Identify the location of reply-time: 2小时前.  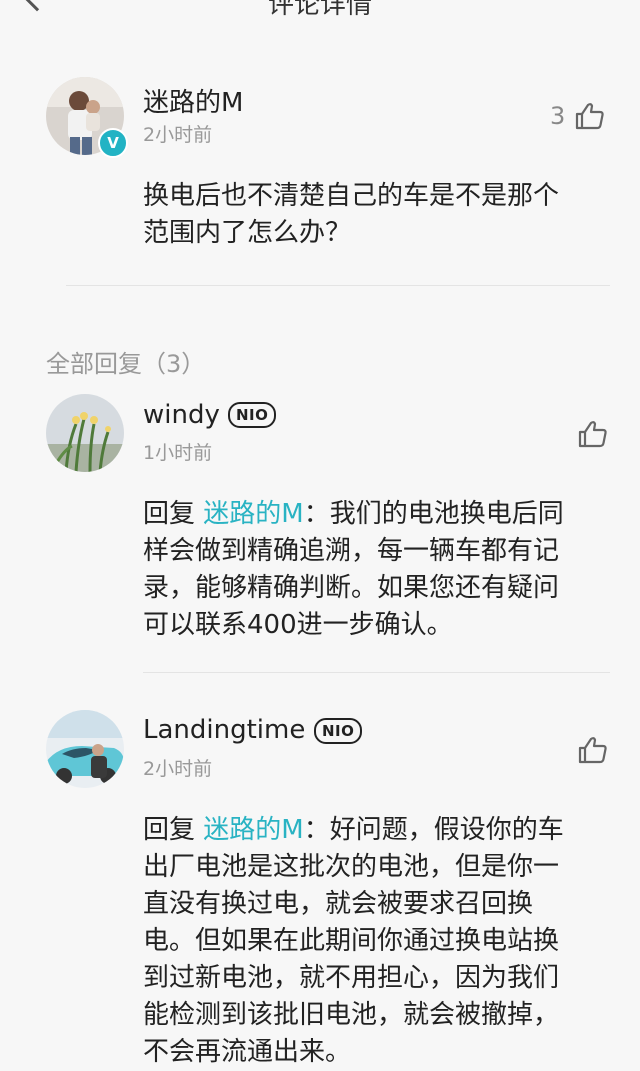
(178, 769).